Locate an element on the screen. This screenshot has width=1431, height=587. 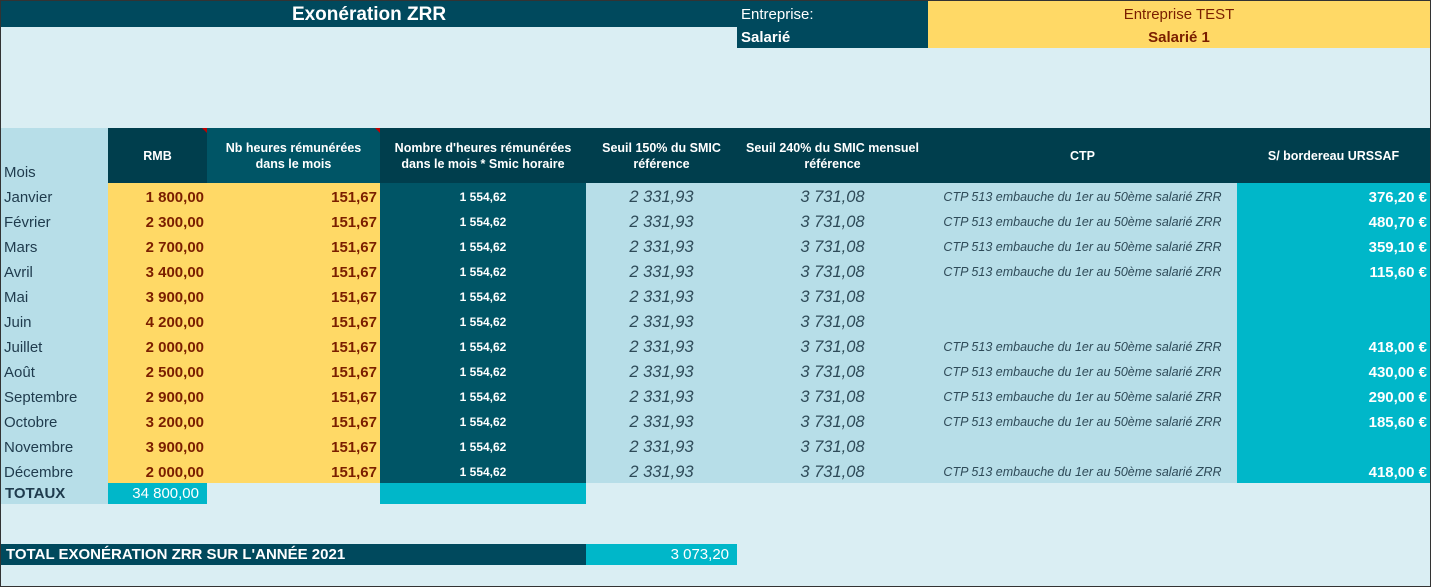
cell-urssaf: 359,10 € is located at coordinates (1333, 246).